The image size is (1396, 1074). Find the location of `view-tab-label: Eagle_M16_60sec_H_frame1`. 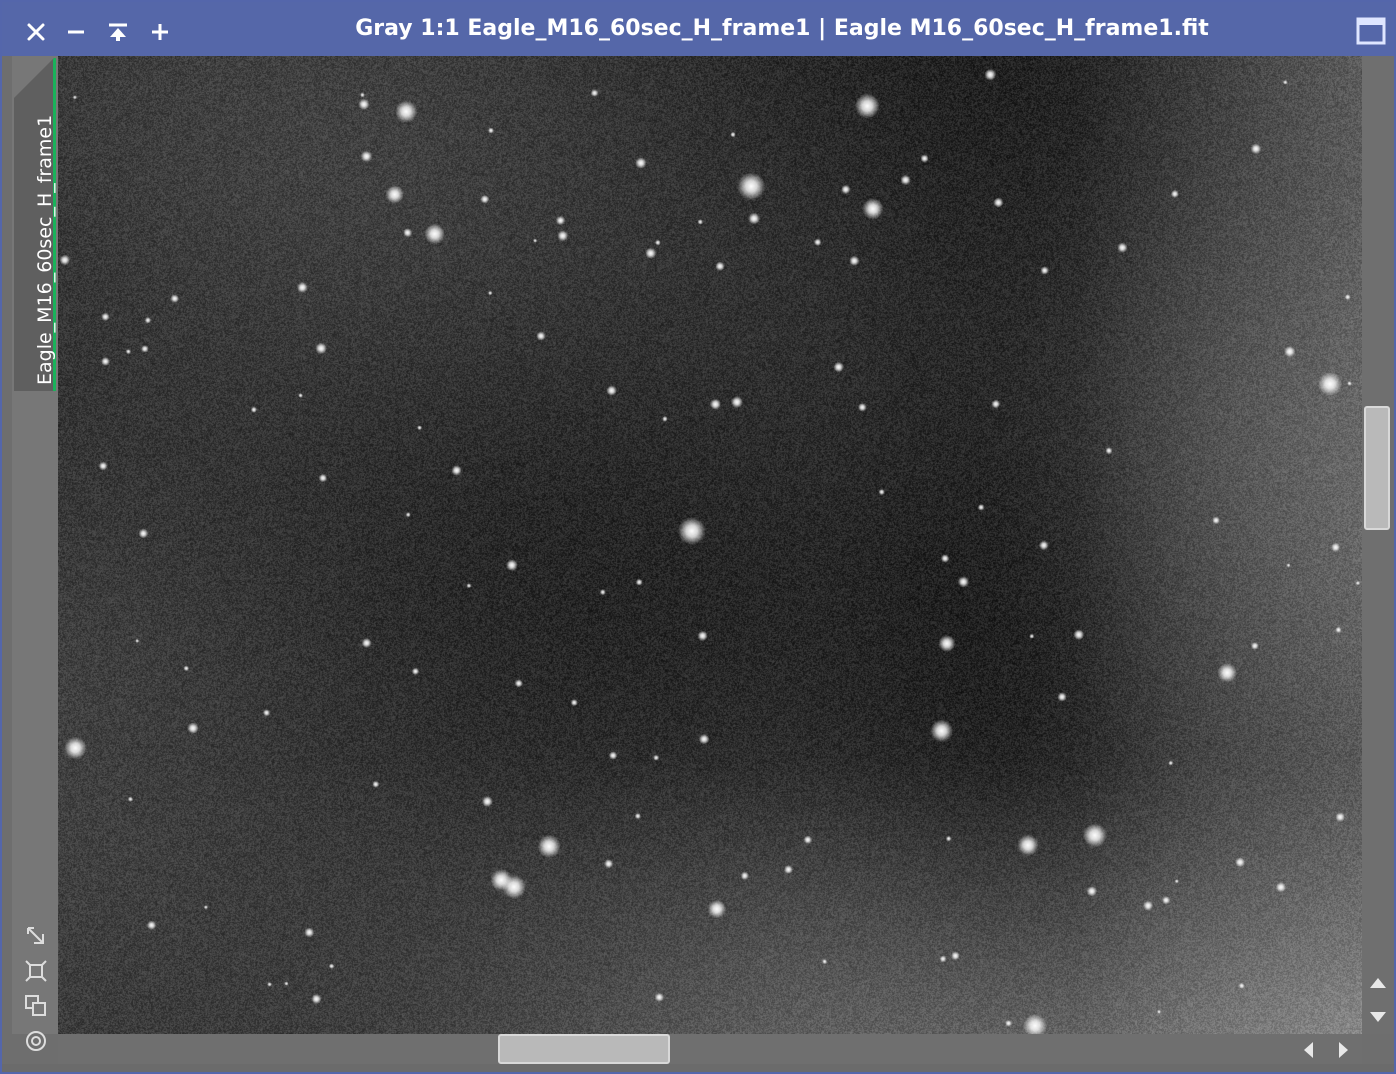

view-tab-label: Eagle_M16_60sec_H_frame1 is located at coordinates (45, 249).